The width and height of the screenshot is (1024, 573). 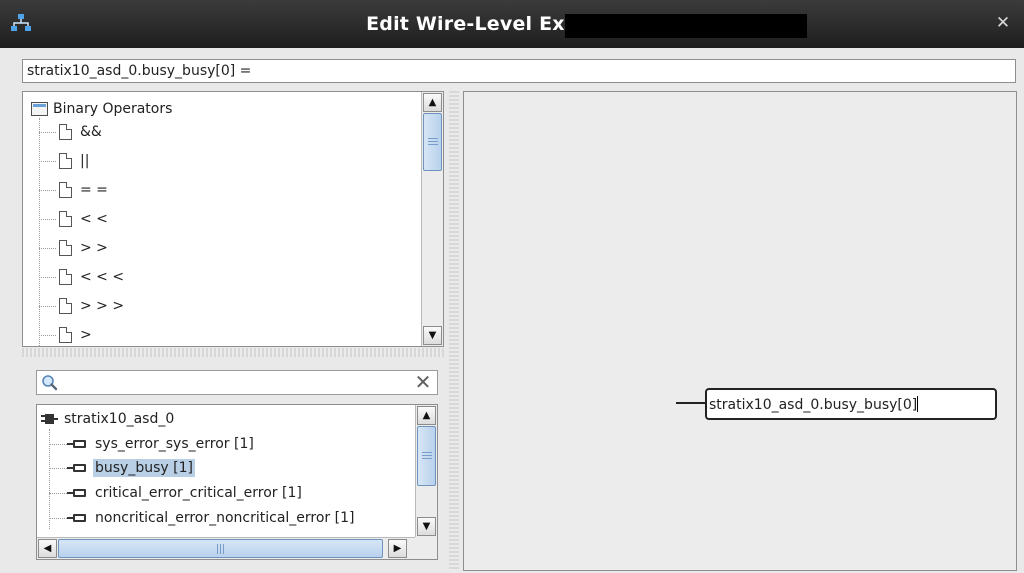 I want to click on operator-item: >, so click(x=65, y=335).